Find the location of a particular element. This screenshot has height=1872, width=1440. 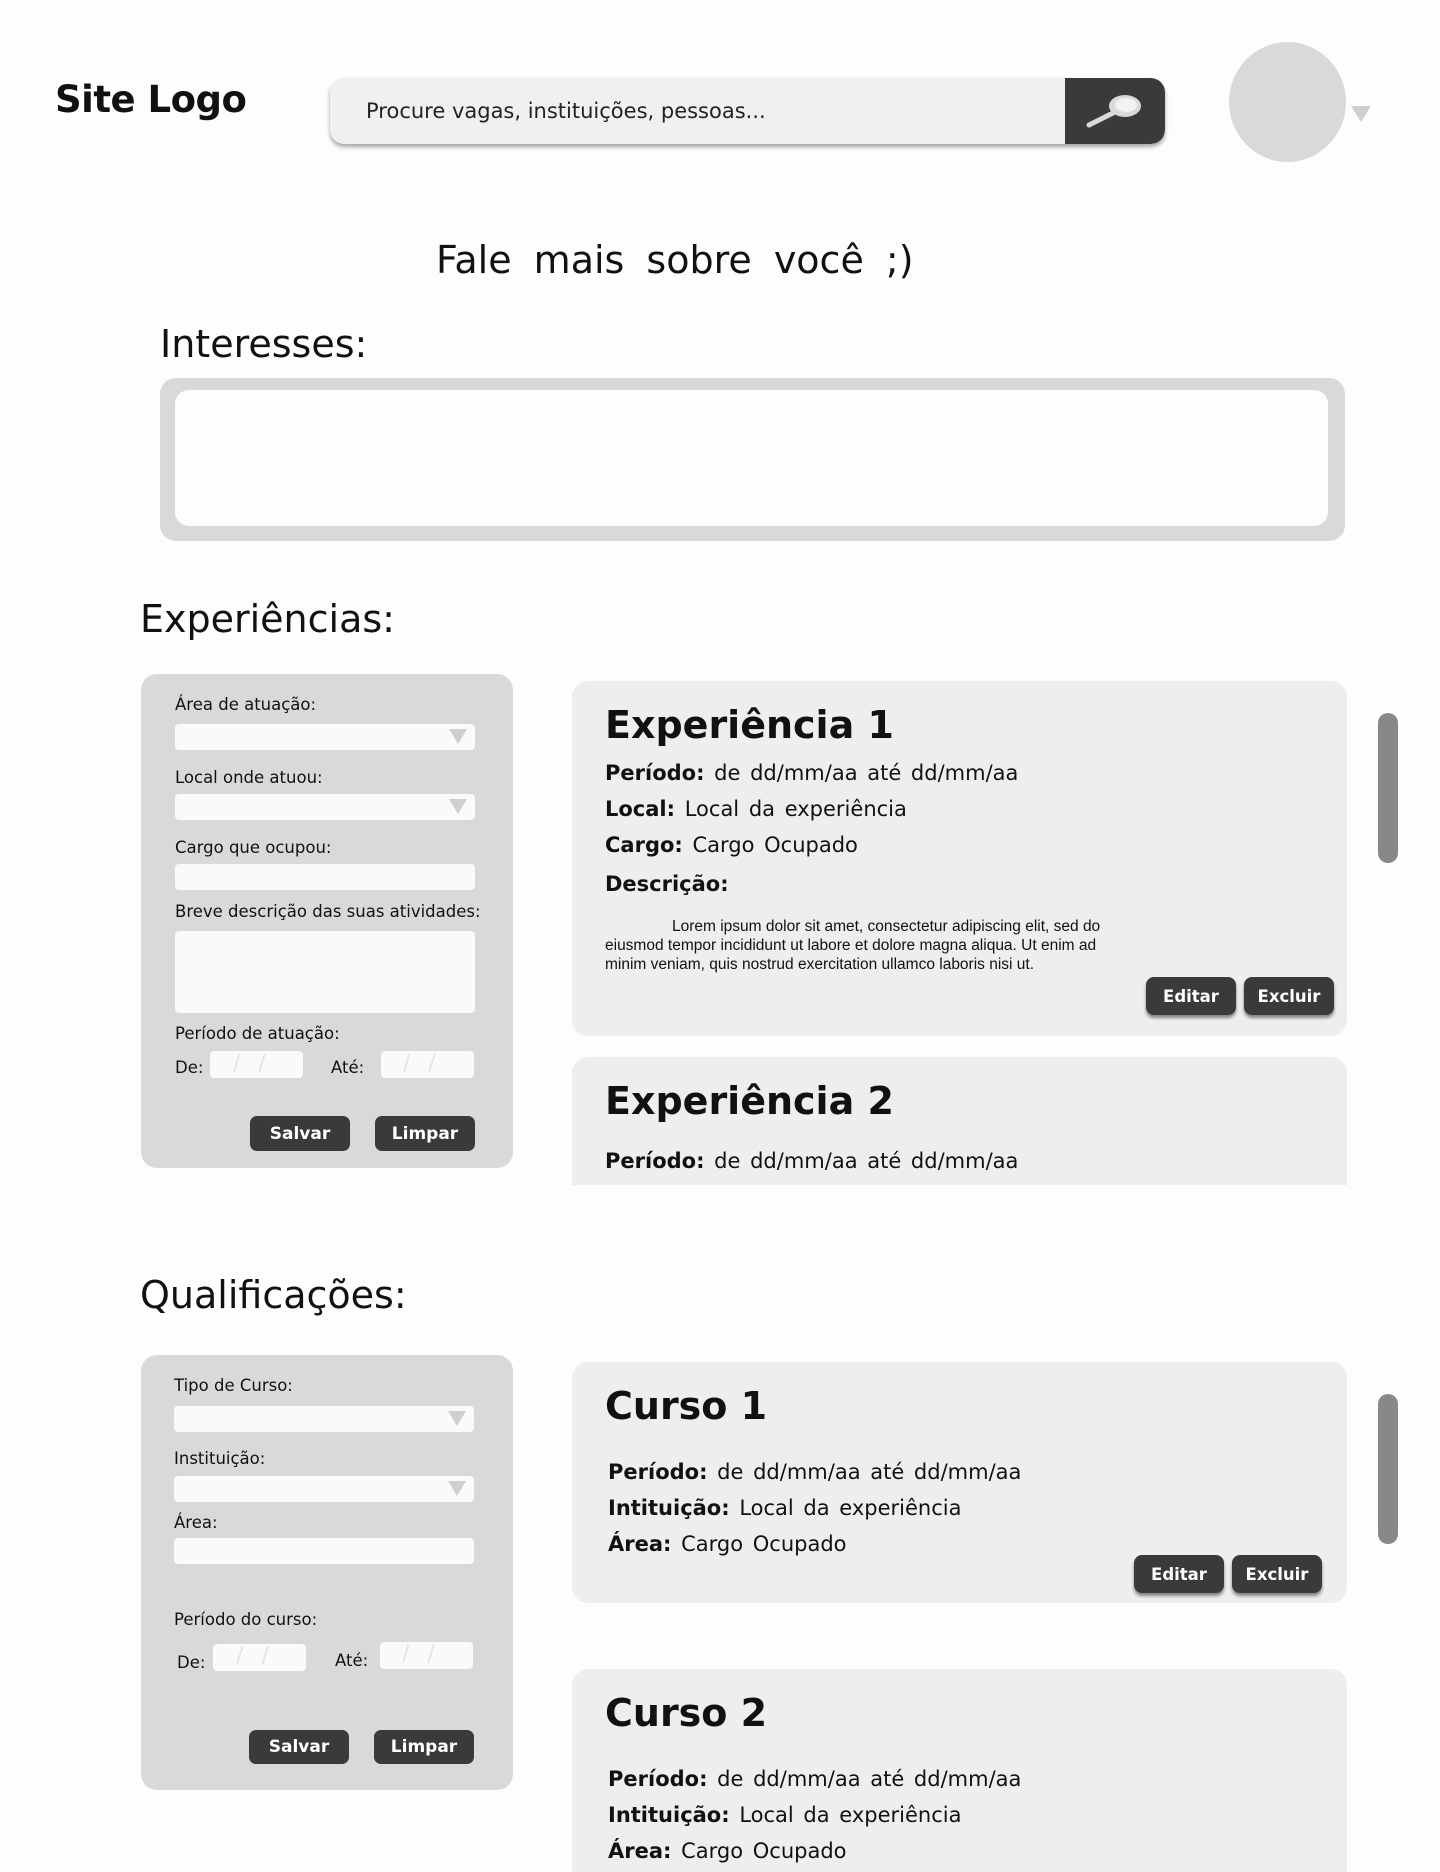

search-input is located at coordinates (697, 111).